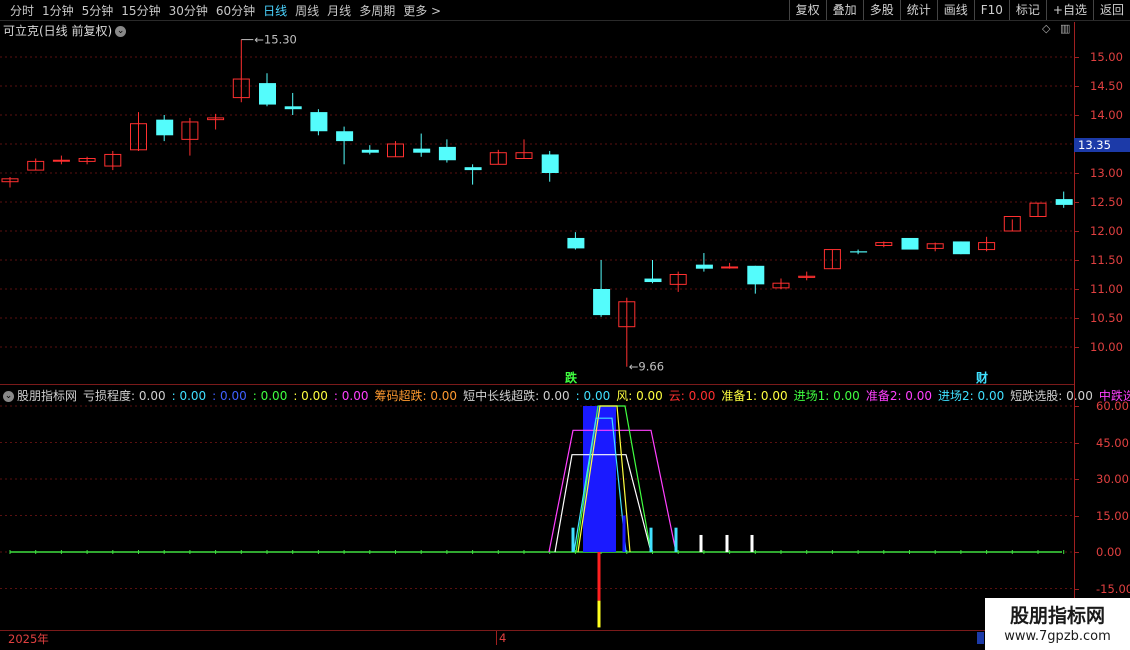 This screenshot has width=1130, height=650. Describe the element at coordinates (1112, 515) in the screenshot. I see `indicator-tick-label: 15.00` at that location.